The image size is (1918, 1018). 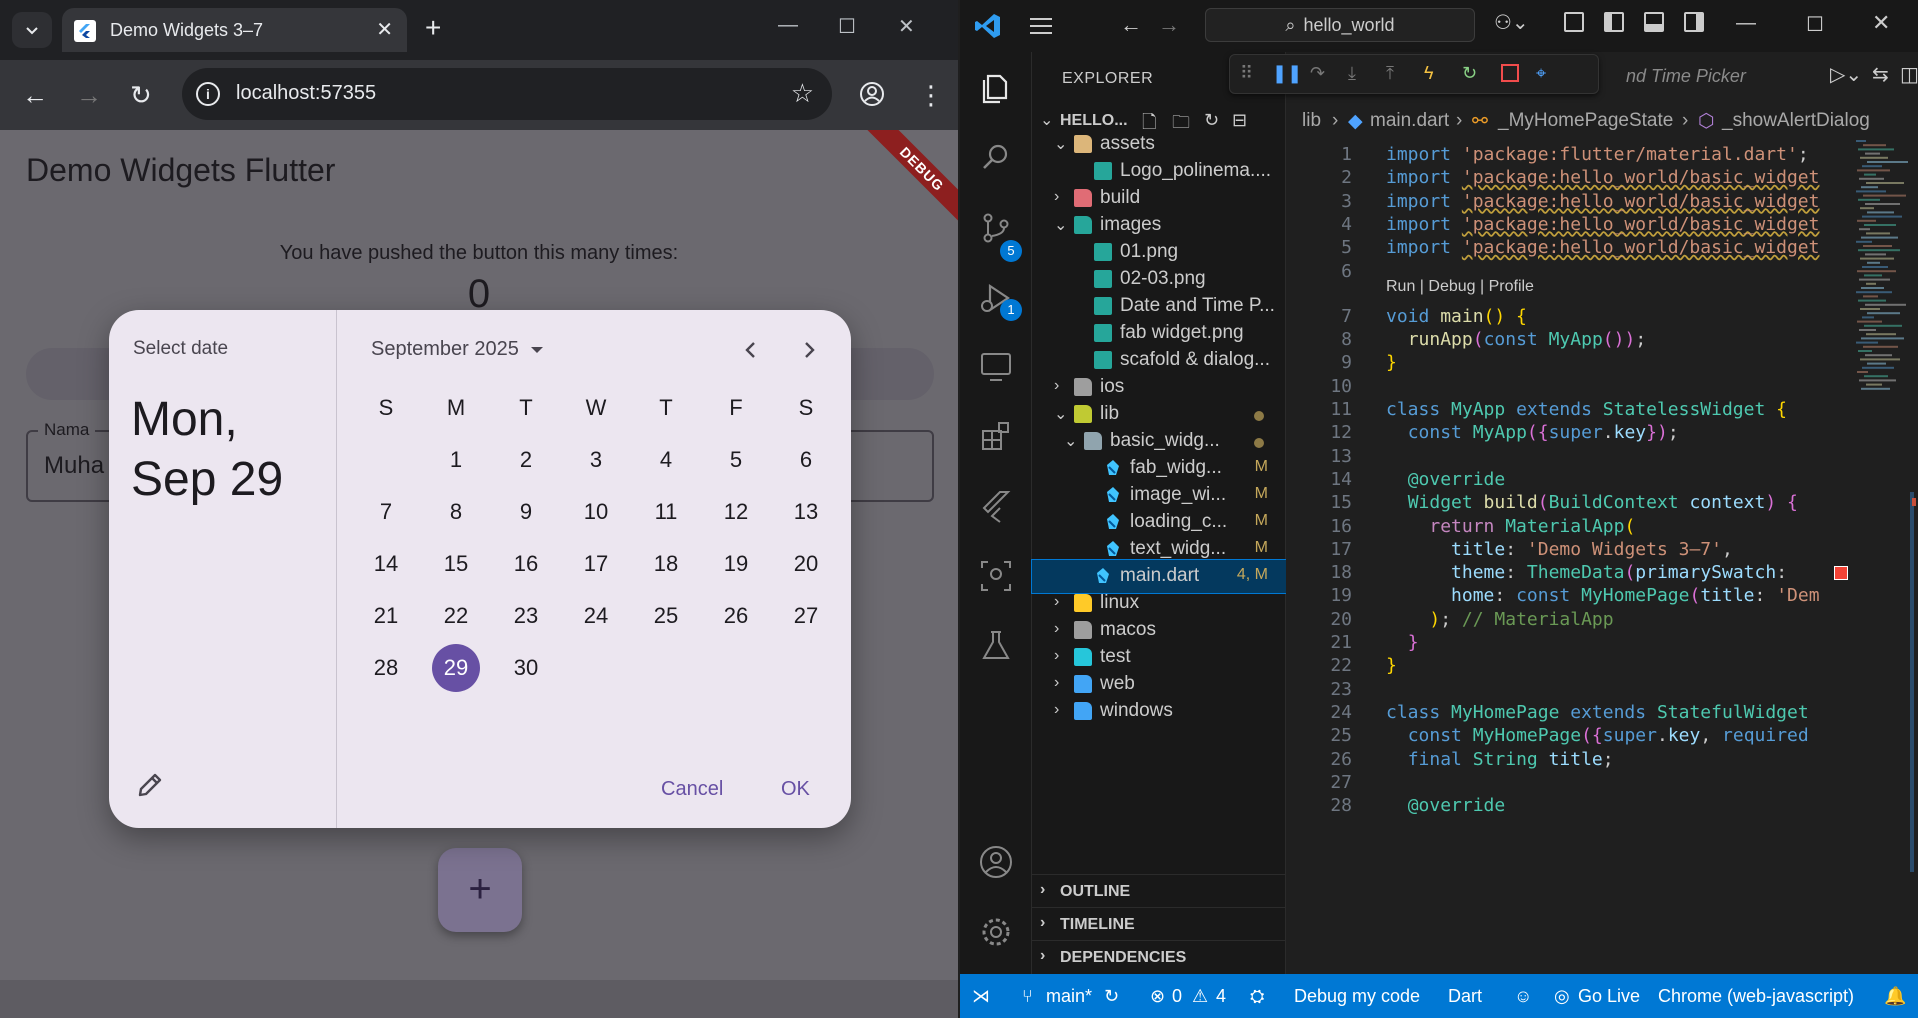 I want to click on scan-icon, so click(x=996, y=576).